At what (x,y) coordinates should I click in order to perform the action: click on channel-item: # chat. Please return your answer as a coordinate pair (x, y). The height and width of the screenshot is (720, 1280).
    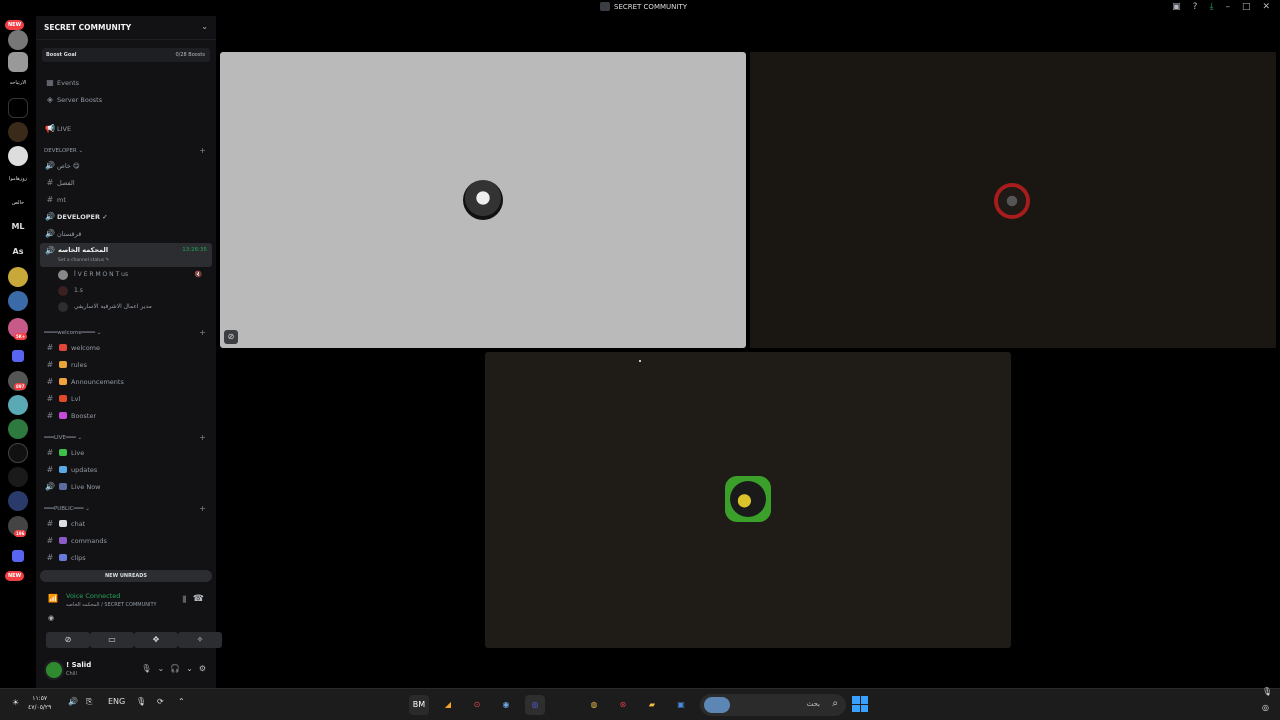
    Looking at the image, I should click on (126, 523).